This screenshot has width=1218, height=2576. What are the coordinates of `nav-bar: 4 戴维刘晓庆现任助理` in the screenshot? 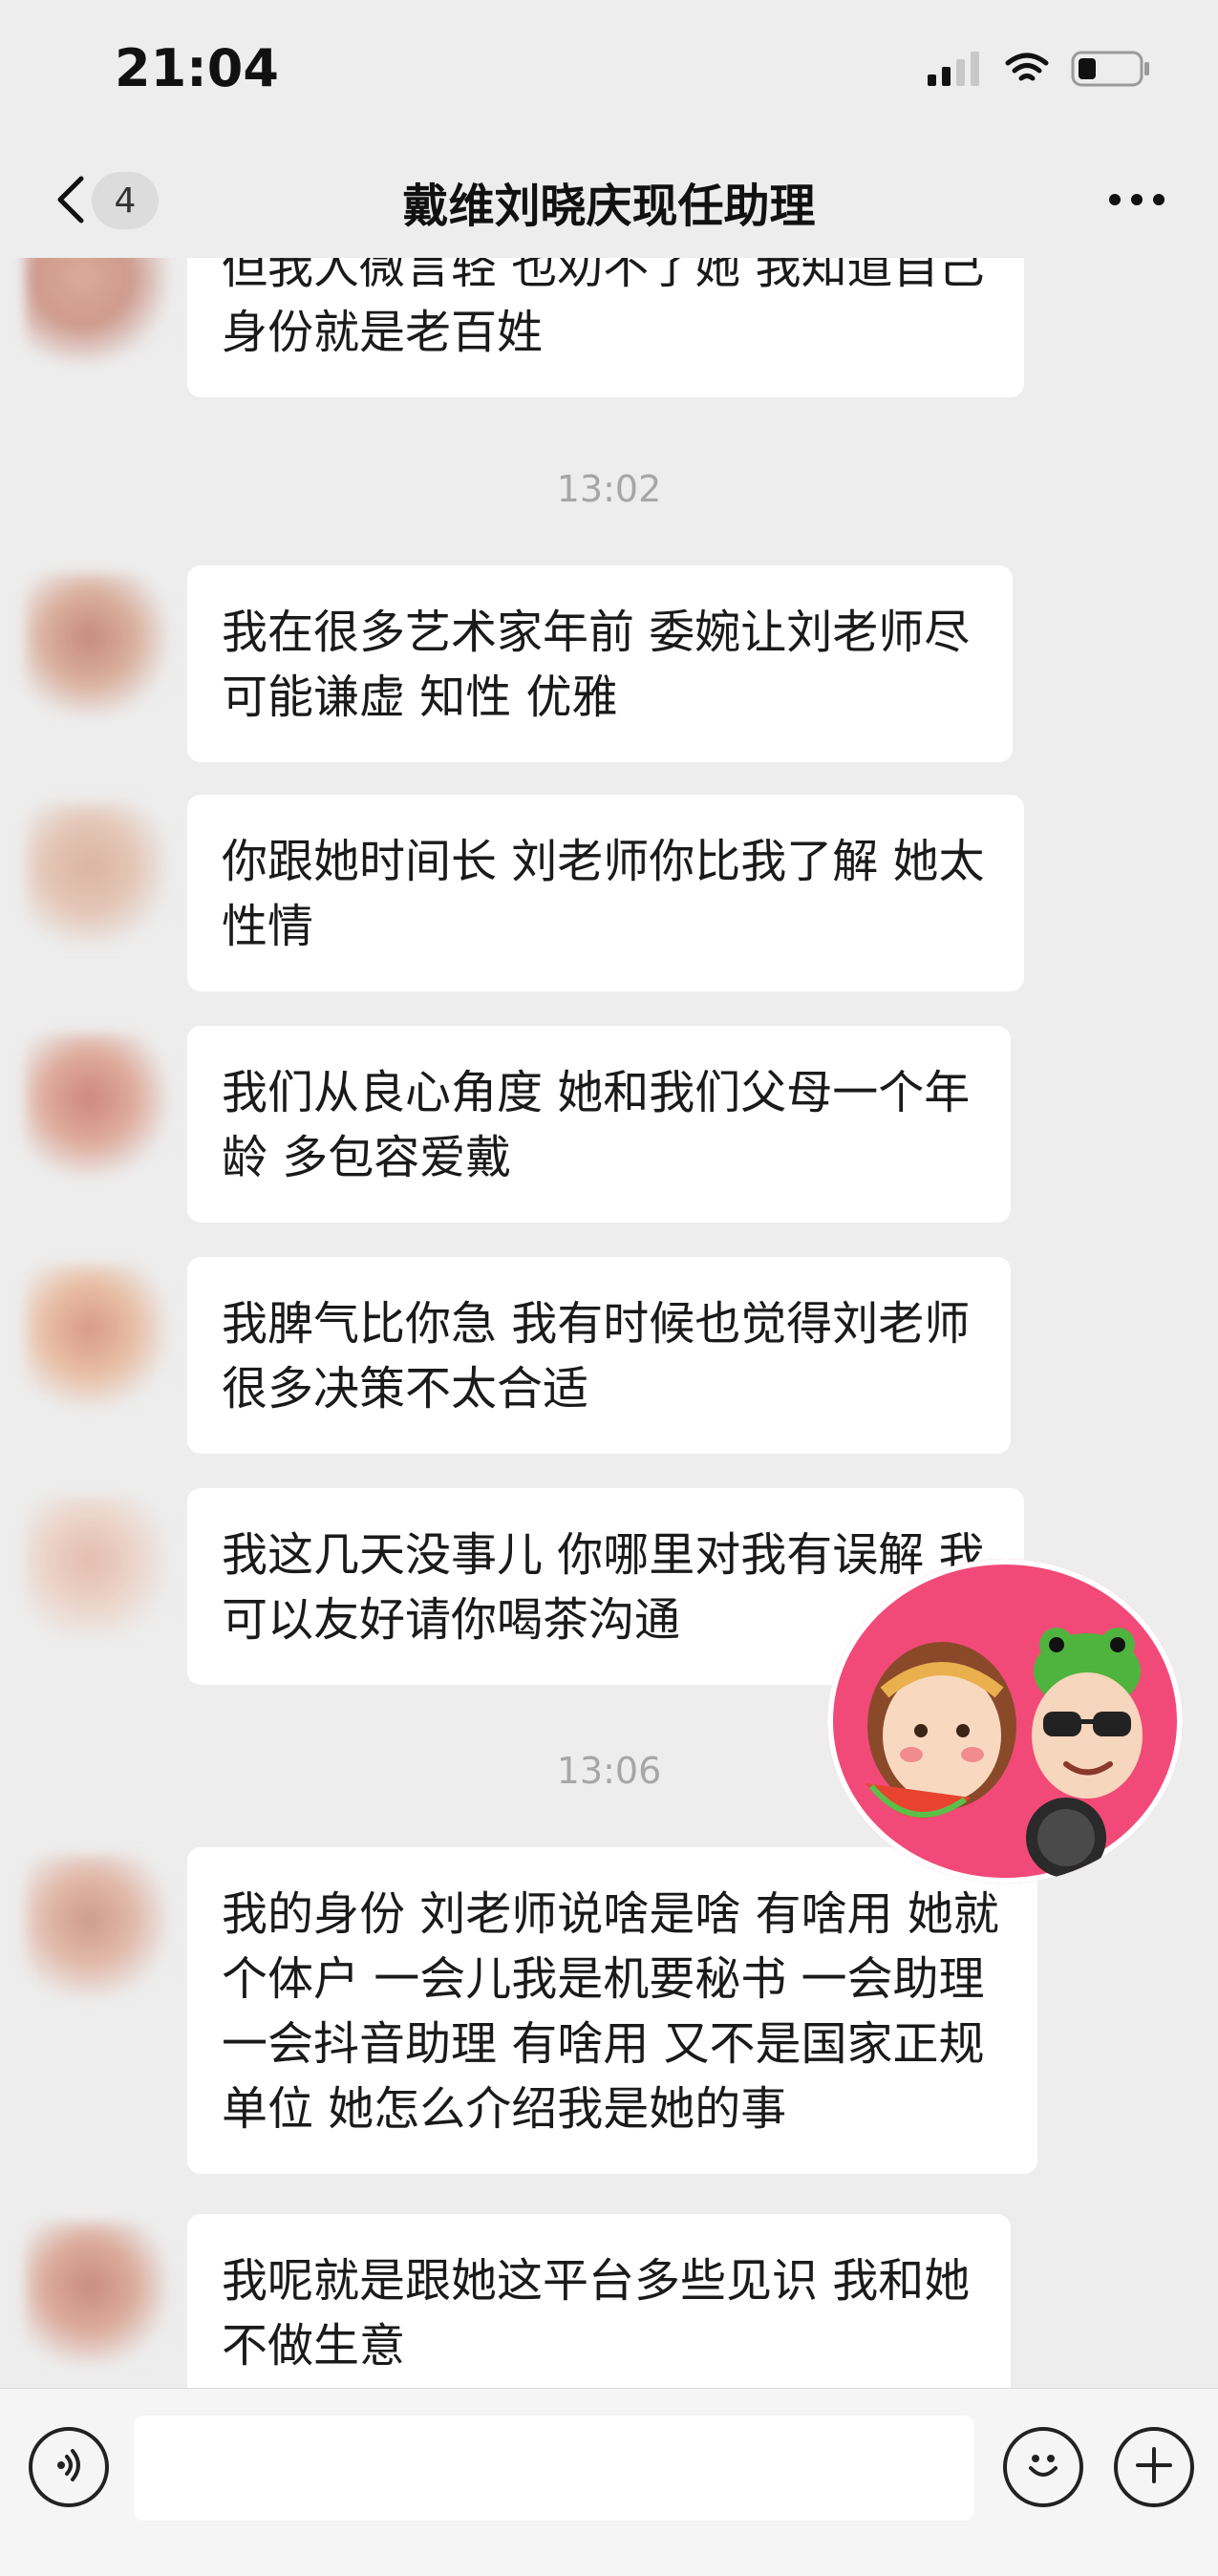 It's located at (609, 200).